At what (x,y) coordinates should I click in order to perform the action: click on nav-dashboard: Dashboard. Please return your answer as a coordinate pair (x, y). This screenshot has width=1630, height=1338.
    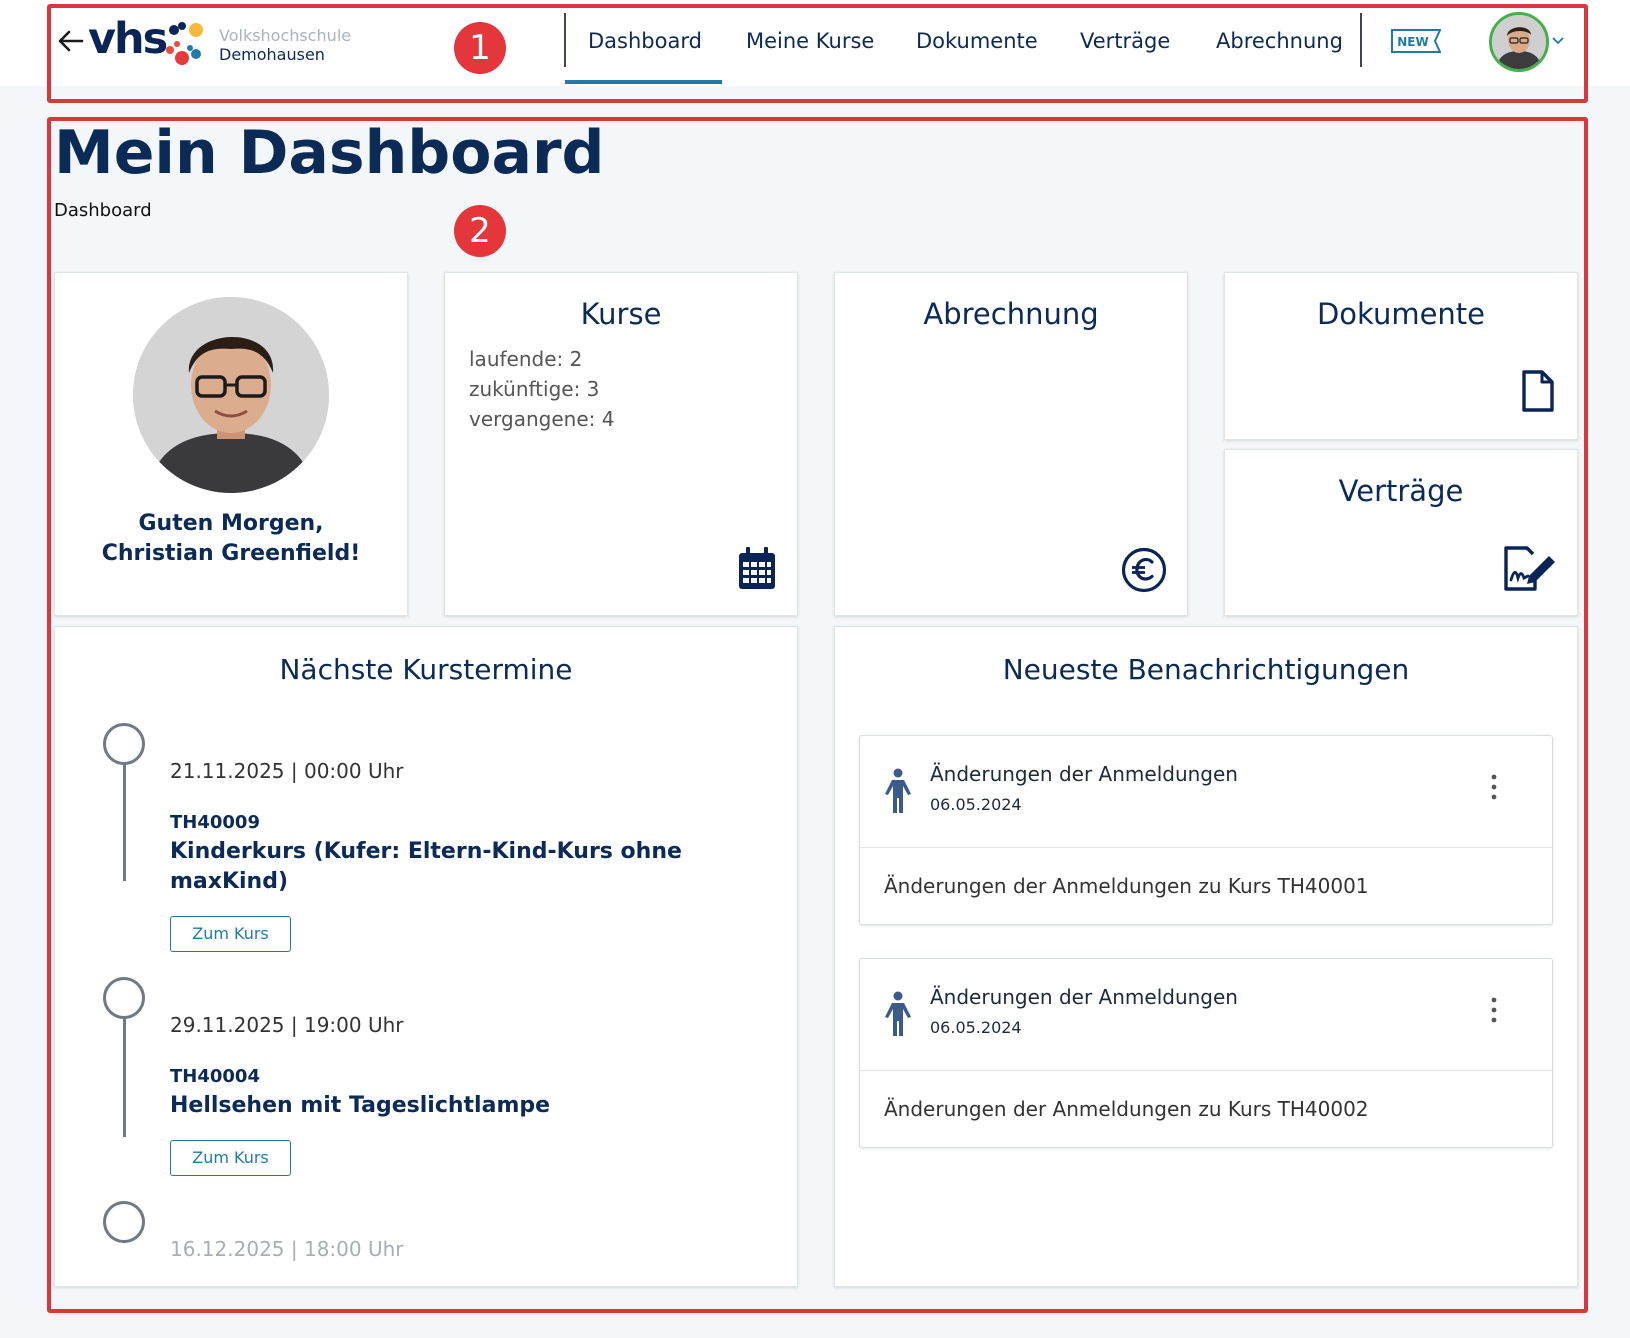
    Looking at the image, I should click on (645, 41).